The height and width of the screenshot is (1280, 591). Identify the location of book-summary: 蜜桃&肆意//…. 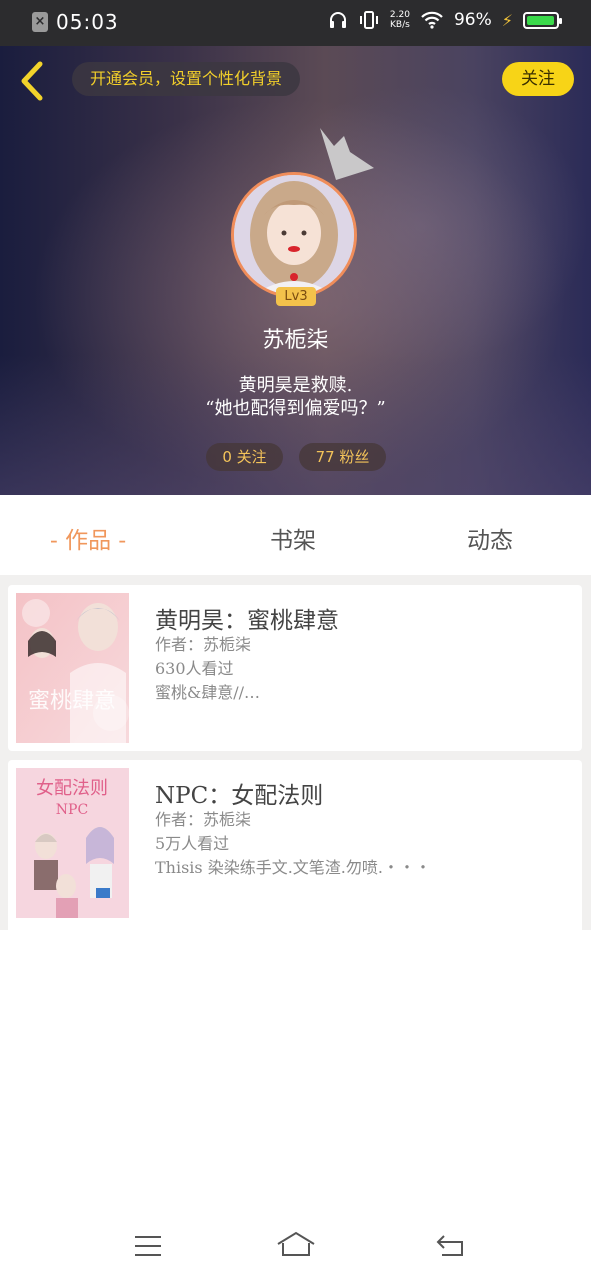
(208, 692).